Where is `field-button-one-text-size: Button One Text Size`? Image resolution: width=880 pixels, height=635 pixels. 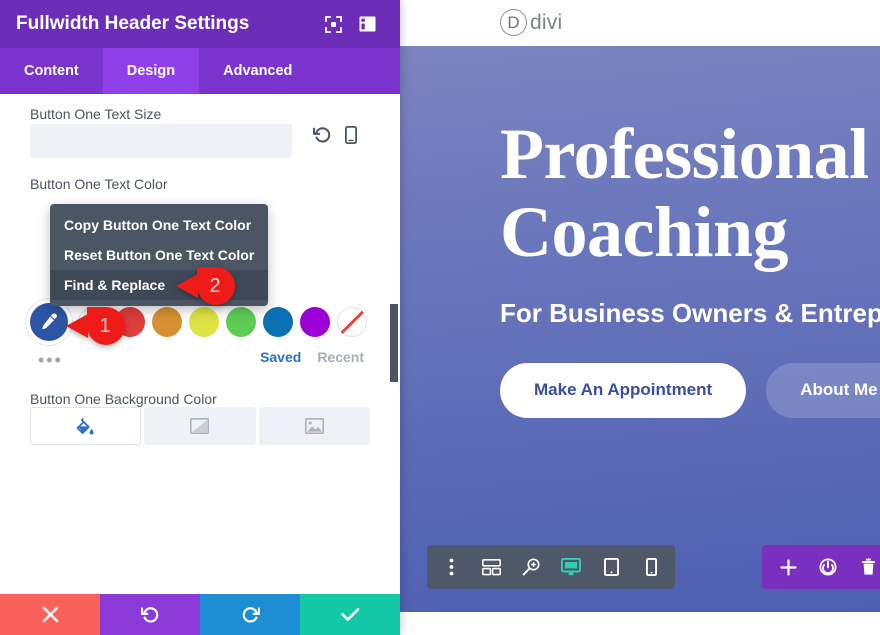
field-button-one-text-size: Button One Text Size is located at coordinates (200, 126).